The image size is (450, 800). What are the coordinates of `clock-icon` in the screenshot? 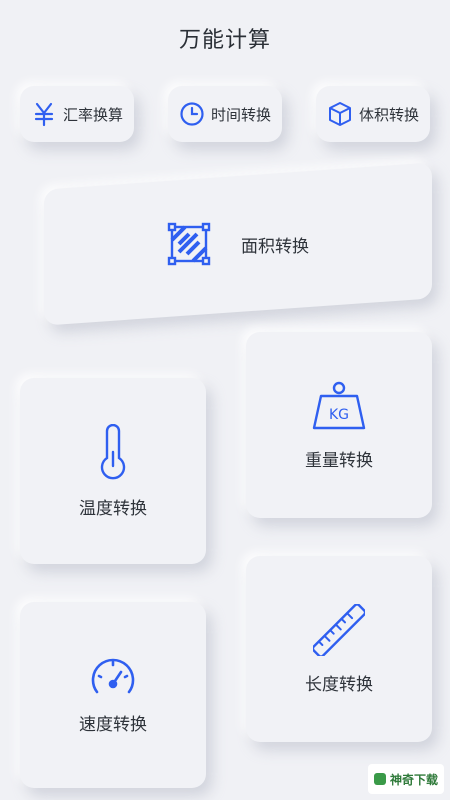 It's located at (192, 114).